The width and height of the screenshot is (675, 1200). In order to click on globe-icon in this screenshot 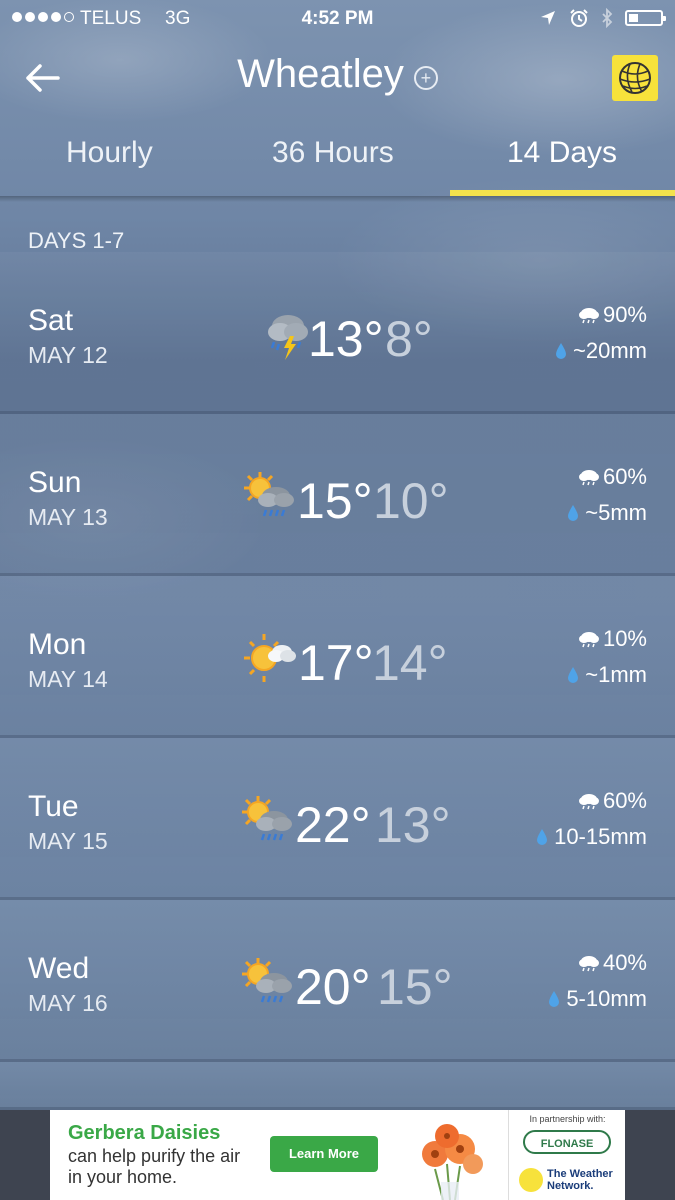, I will do `click(635, 78)`.